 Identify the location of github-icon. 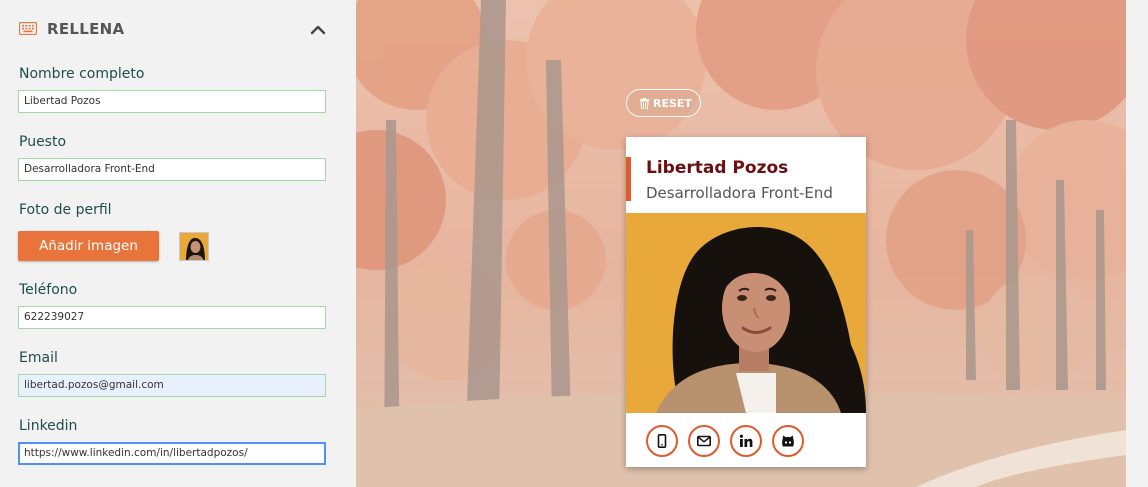
(788, 441).